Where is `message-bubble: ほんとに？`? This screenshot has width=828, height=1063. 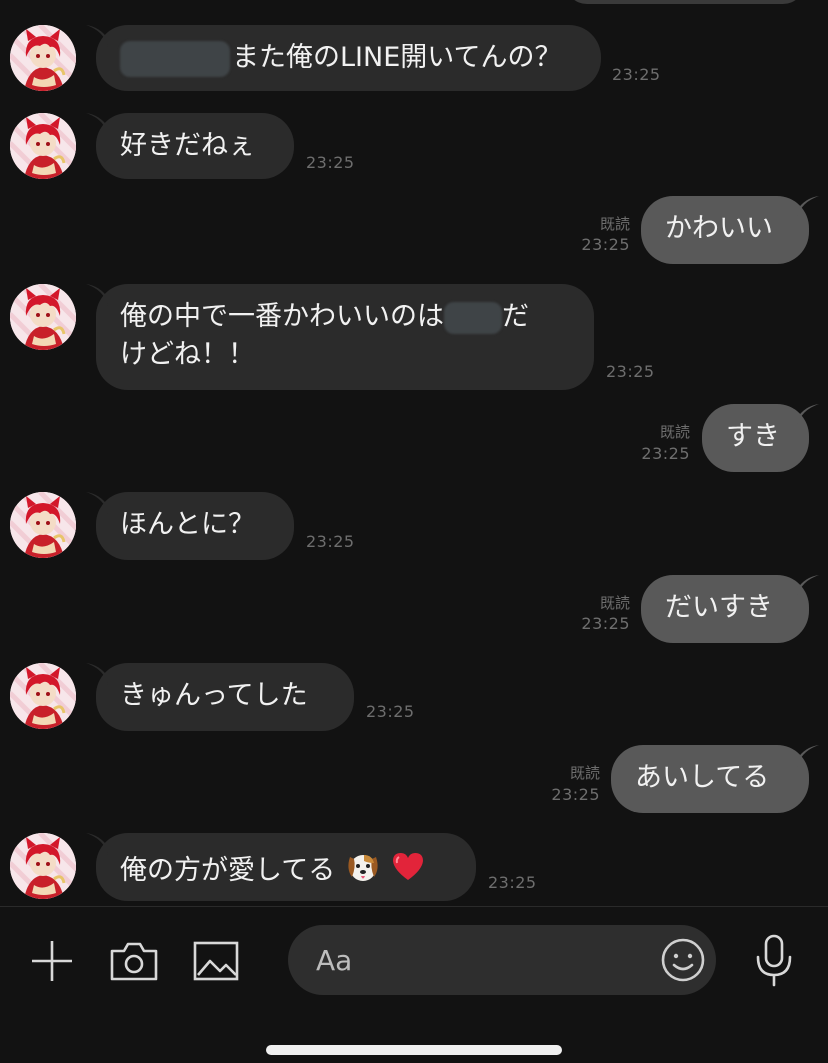
message-bubble: ほんとに？ is located at coordinates (190, 526).